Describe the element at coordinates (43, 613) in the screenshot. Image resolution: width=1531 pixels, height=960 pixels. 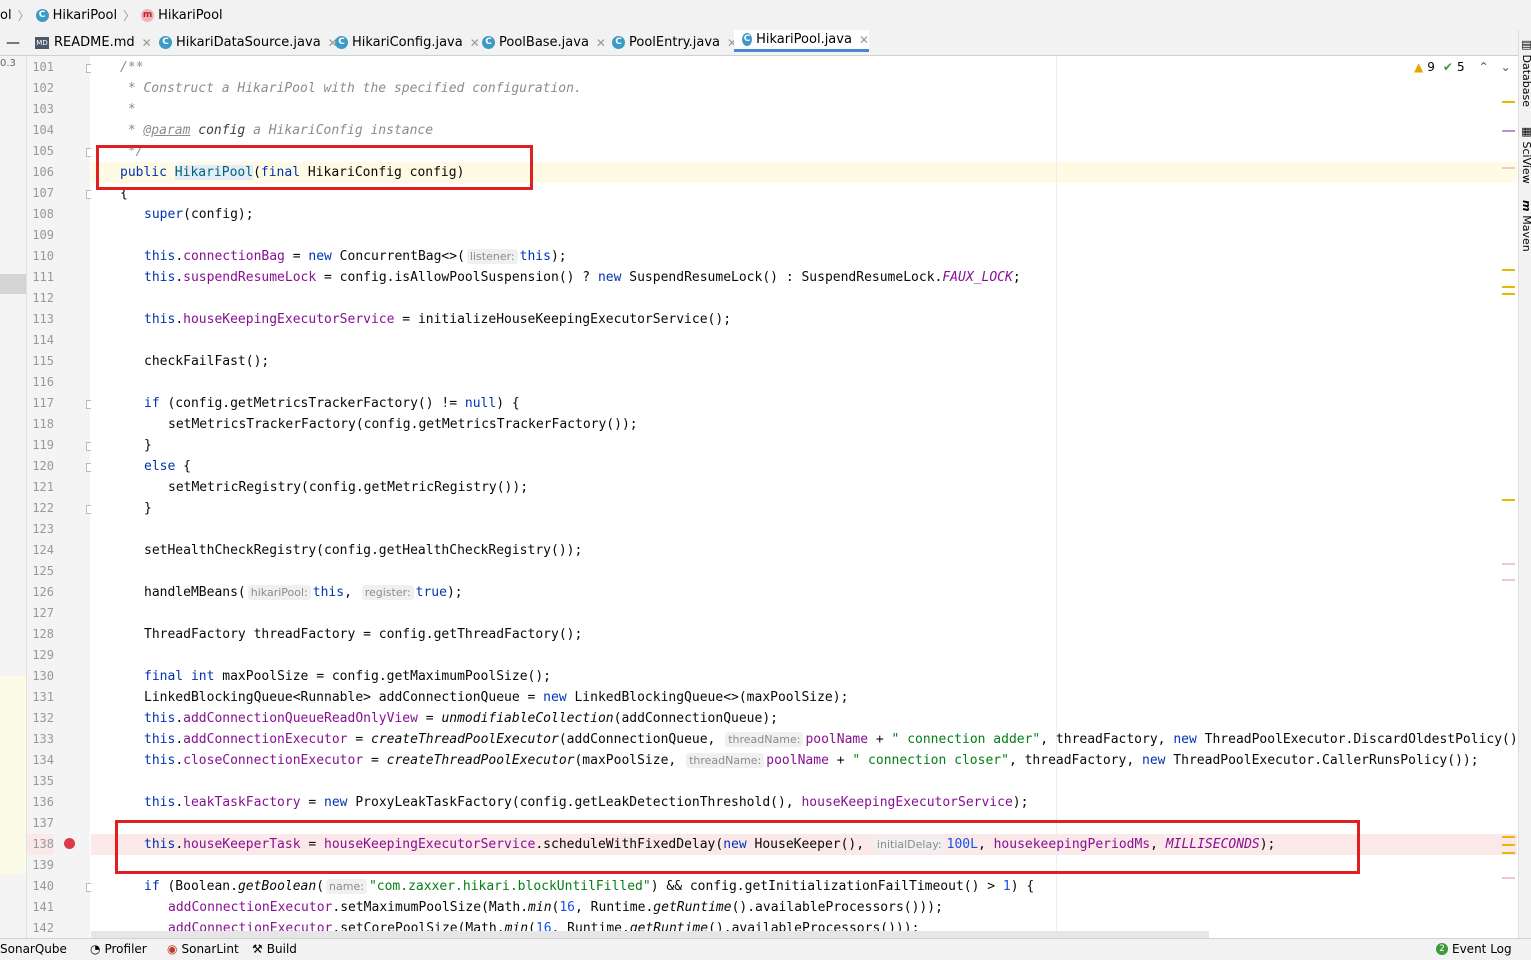
I see `line-number: 127` at that location.